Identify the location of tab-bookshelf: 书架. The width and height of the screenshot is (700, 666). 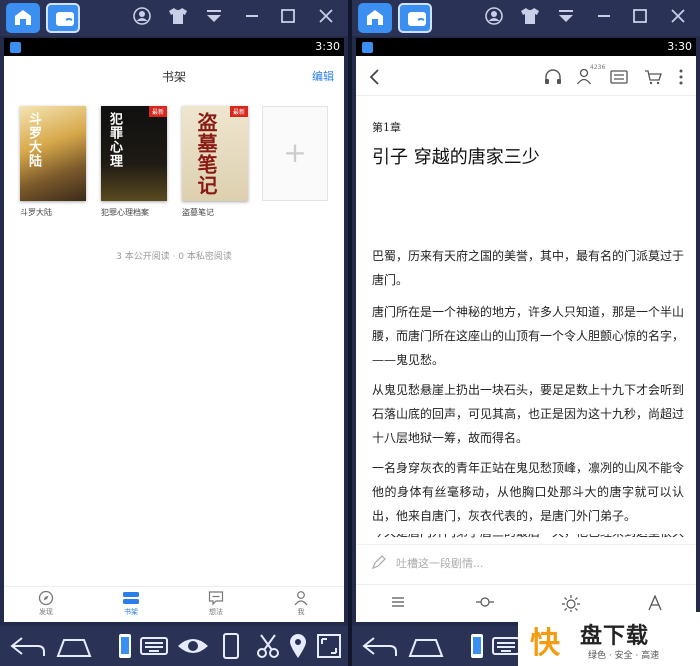
(131, 603).